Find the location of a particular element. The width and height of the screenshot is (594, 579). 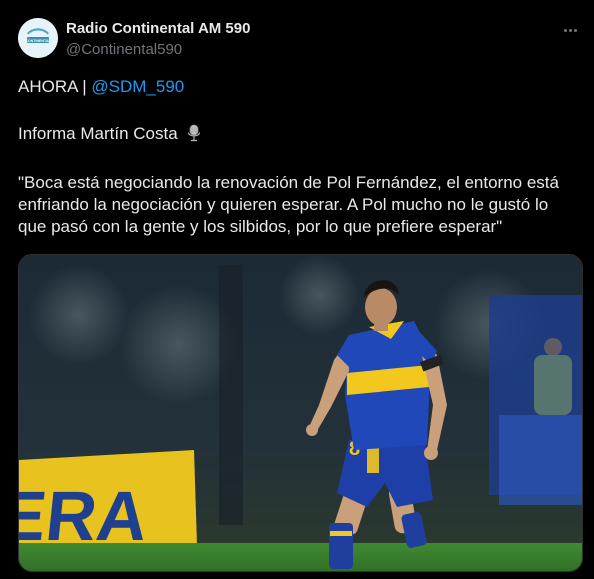

tweet-source: Informa Martín Costa is located at coordinates (98, 133).